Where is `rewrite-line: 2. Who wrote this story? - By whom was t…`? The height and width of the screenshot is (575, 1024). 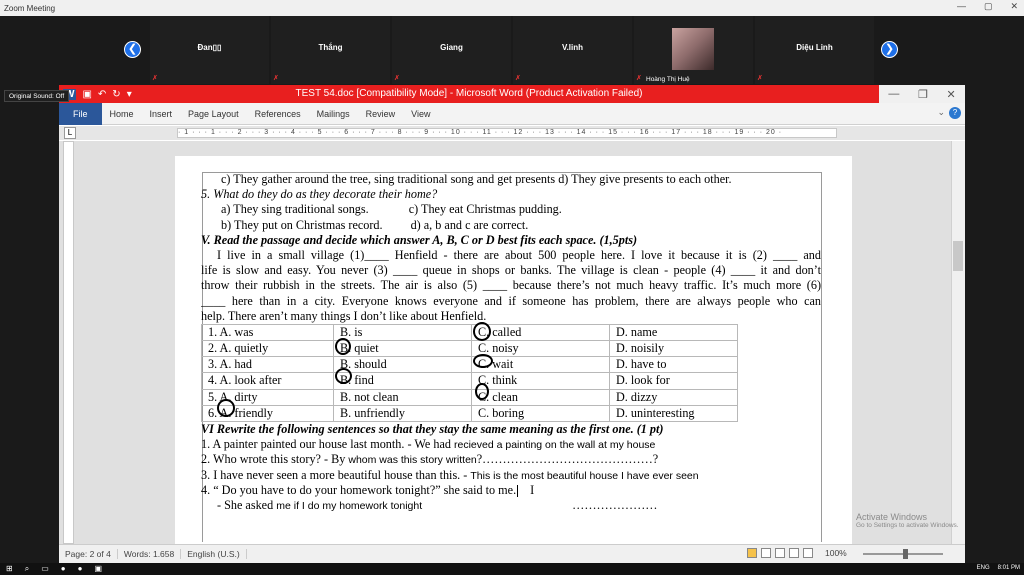
rewrite-line: 2. Who wrote this story? - By whom was t… is located at coordinates (511, 459).